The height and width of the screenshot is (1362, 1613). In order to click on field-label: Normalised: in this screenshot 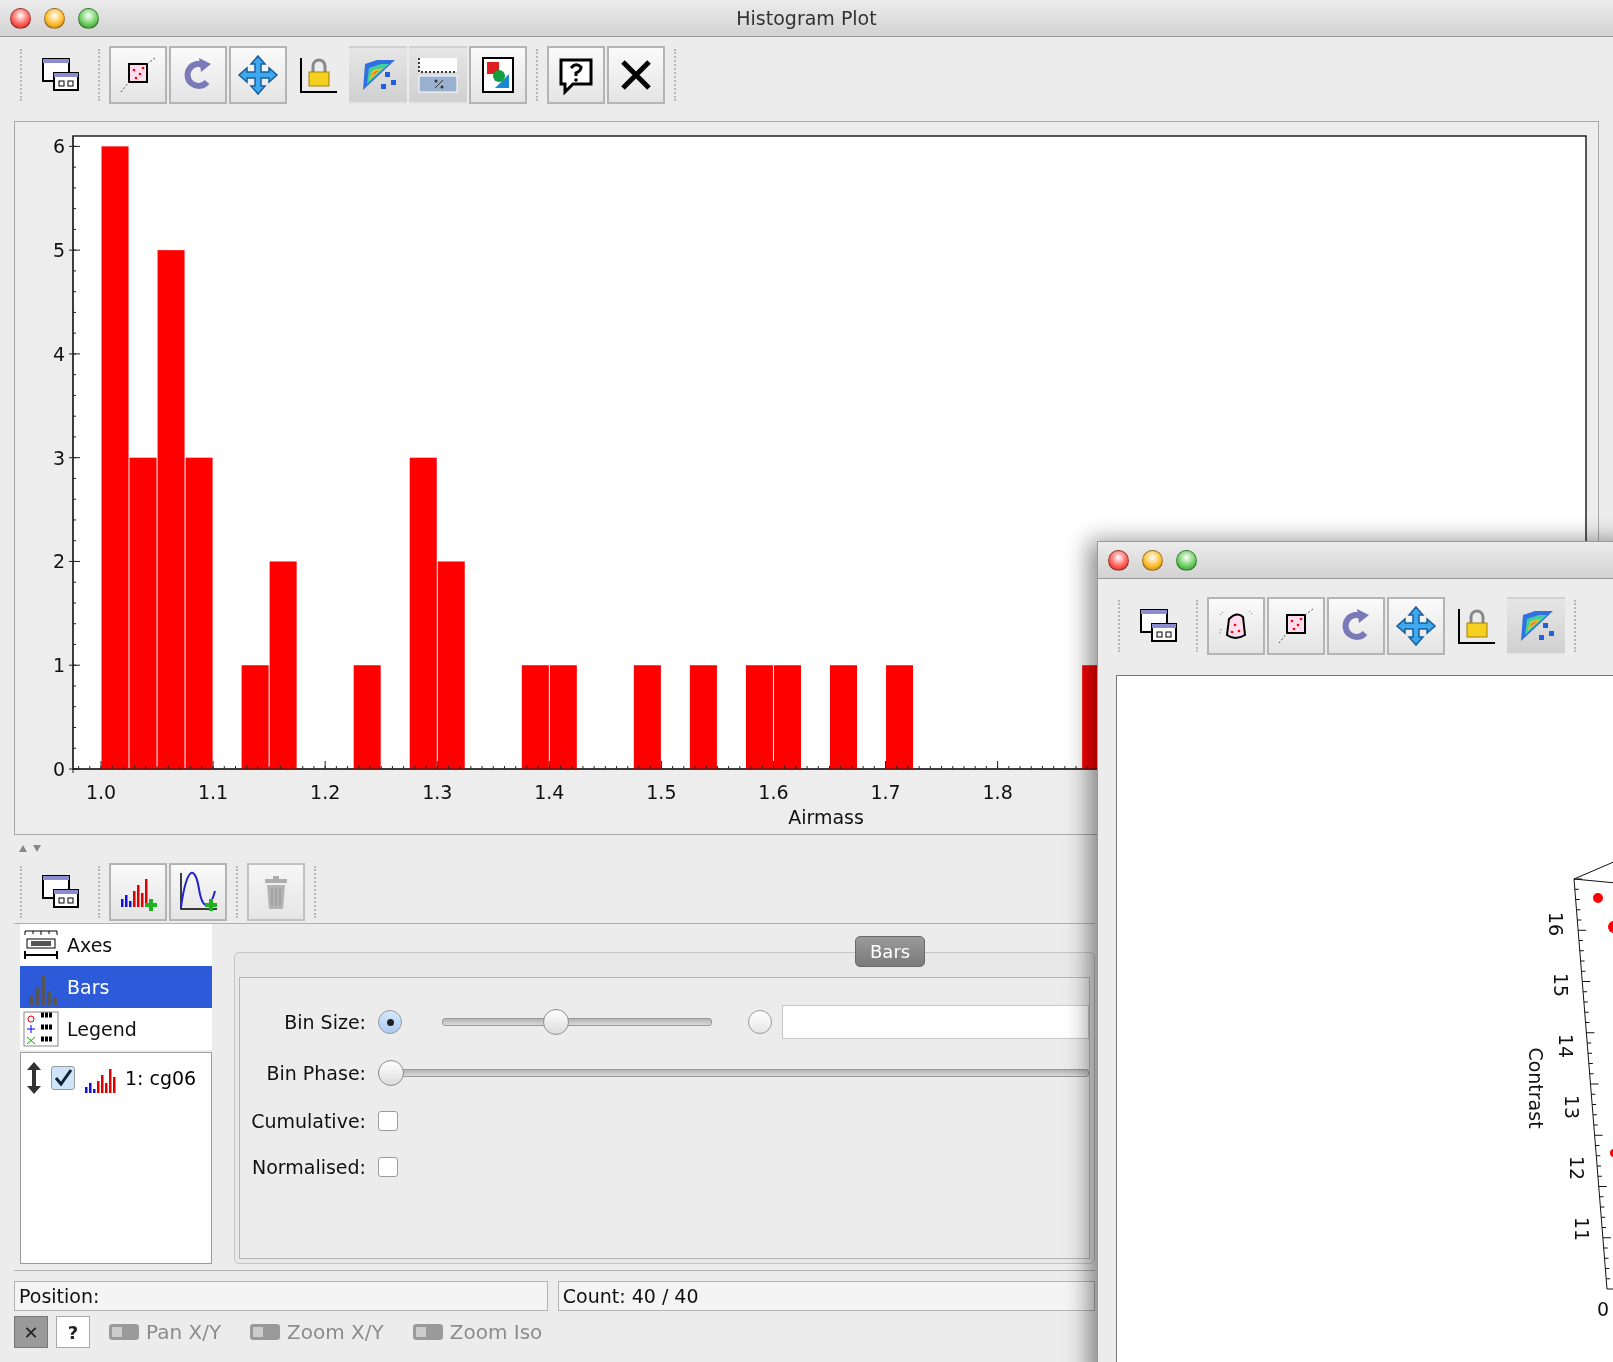, I will do `click(309, 1167)`.